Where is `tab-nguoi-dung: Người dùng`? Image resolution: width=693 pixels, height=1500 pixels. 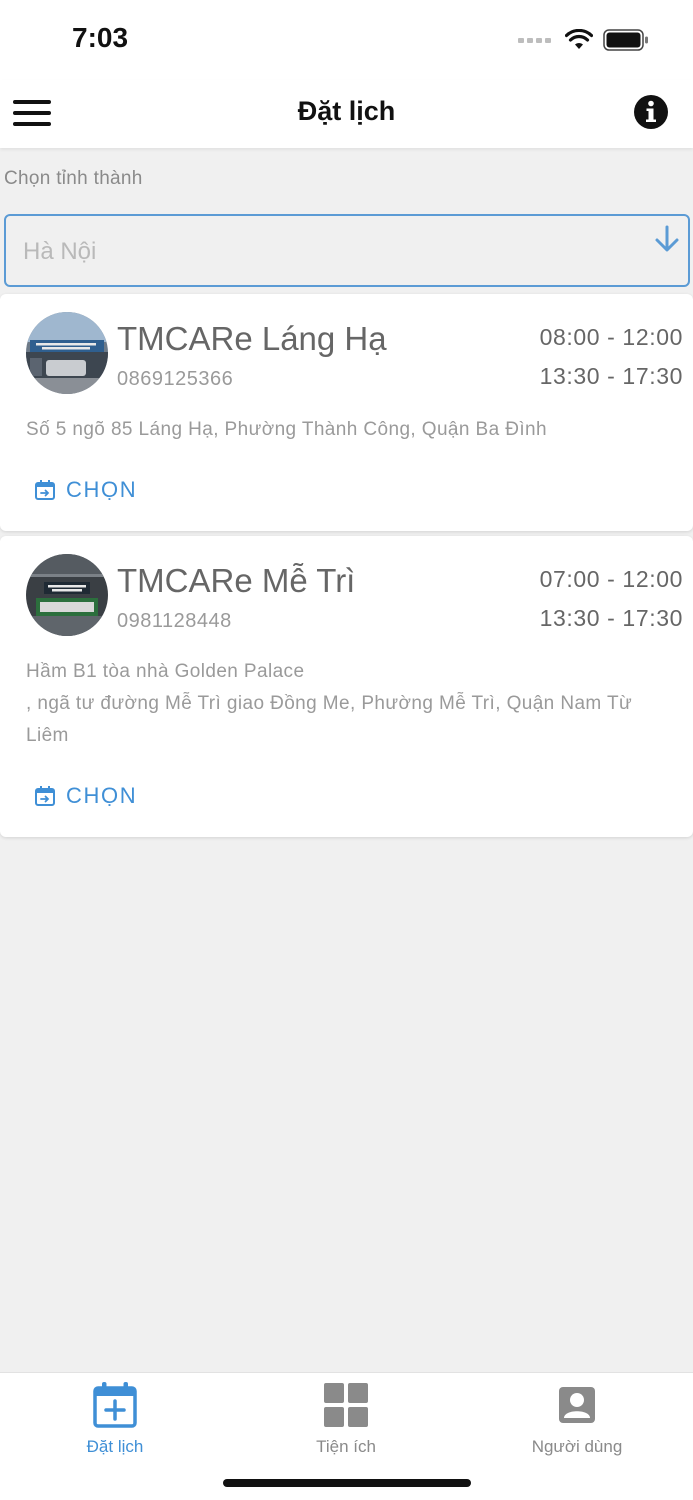
tab-nguoi-dung: Người dùng is located at coordinates (577, 1419).